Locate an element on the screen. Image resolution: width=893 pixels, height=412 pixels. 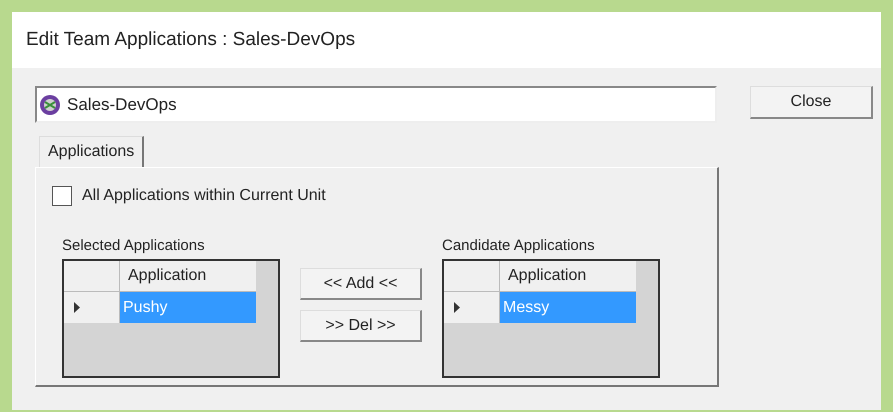
move-button: << Add << is located at coordinates (361, 284).